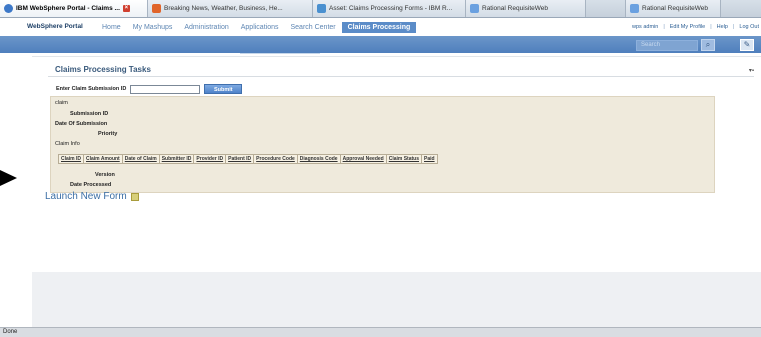 This screenshot has height=337, width=761. Describe the element at coordinates (260, 27) in the screenshot. I see `nav-applications: Applications` at that location.